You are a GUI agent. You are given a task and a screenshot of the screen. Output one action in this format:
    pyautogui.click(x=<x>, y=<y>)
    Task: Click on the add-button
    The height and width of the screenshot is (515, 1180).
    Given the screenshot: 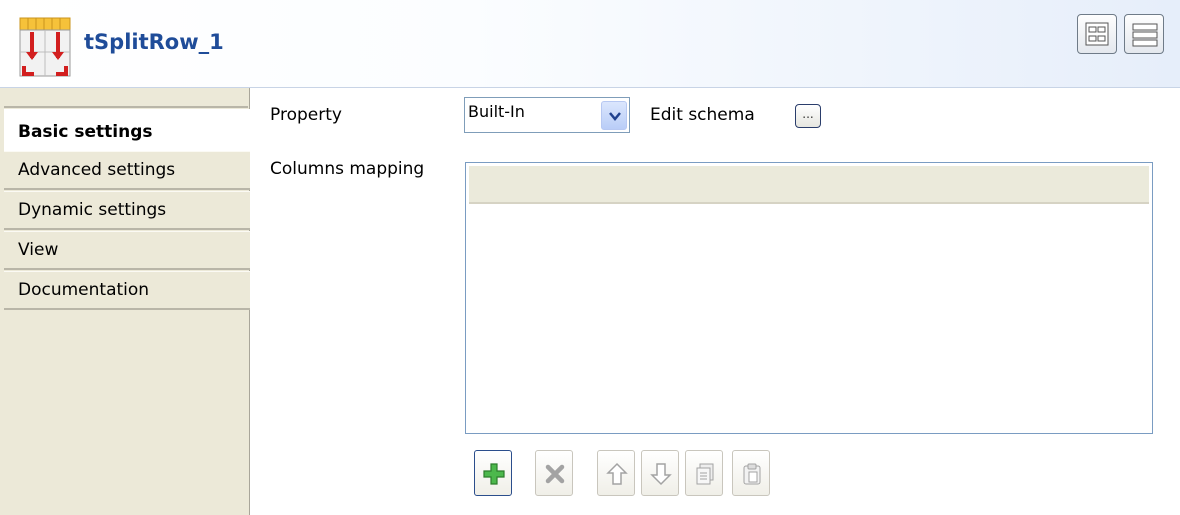 What is the action you would take?
    pyautogui.click(x=493, y=473)
    